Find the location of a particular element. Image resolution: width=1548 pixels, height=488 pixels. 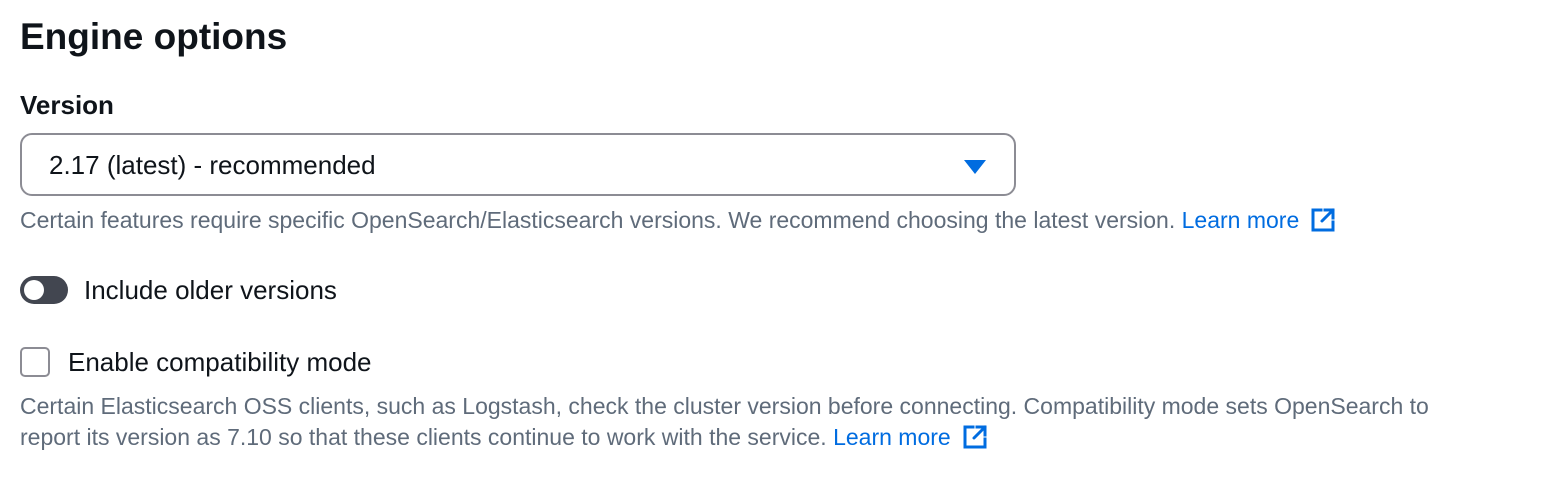

include-older-versions-toggle is located at coordinates (44, 290).